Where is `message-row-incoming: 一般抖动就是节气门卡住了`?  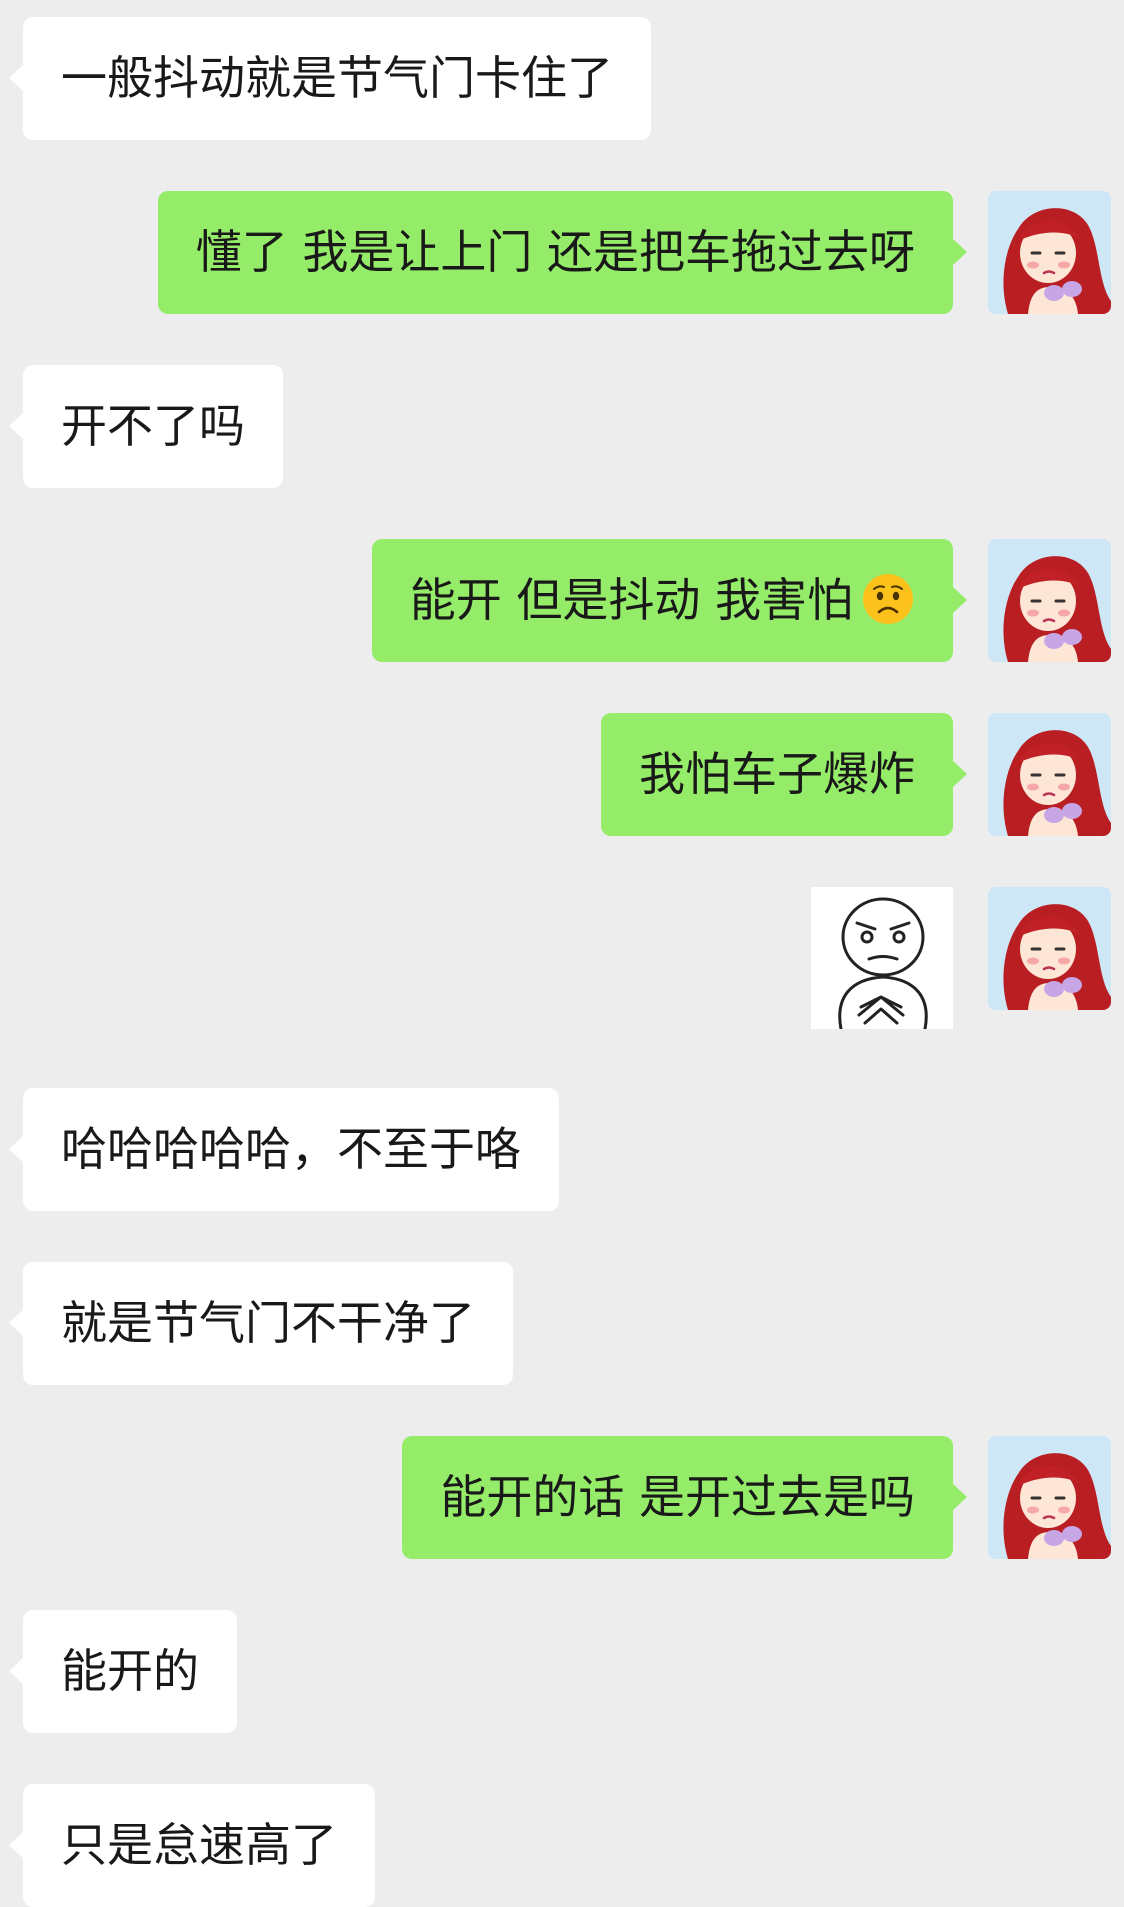 message-row-incoming: 一般抖动就是节气门卡住了 is located at coordinates (562, 78).